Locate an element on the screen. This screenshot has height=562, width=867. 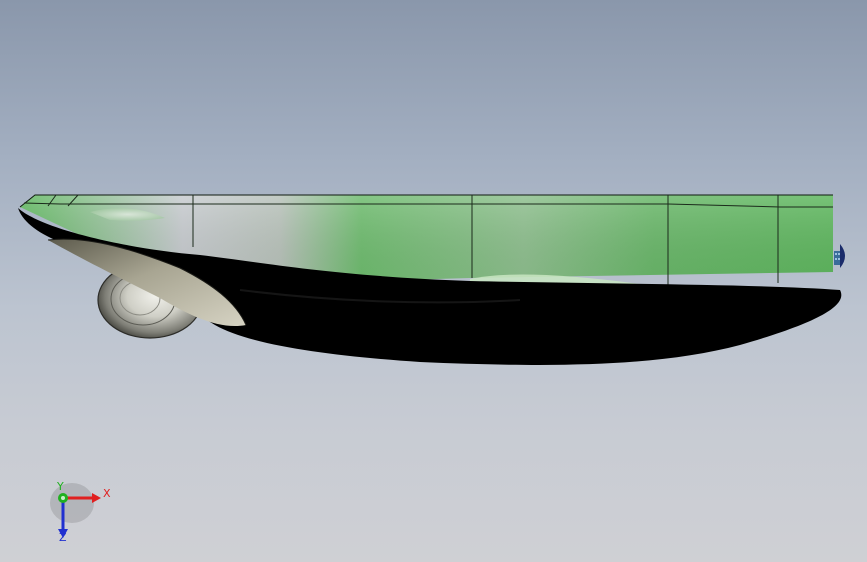
x-axis-label: X is located at coordinates (107, 493).